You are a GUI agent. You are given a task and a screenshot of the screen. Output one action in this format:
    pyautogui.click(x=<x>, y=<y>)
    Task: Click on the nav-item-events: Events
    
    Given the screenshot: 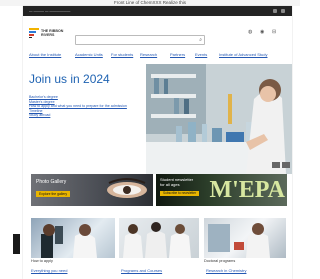 What is the action you would take?
    pyautogui.click(x=201, y=54)
    